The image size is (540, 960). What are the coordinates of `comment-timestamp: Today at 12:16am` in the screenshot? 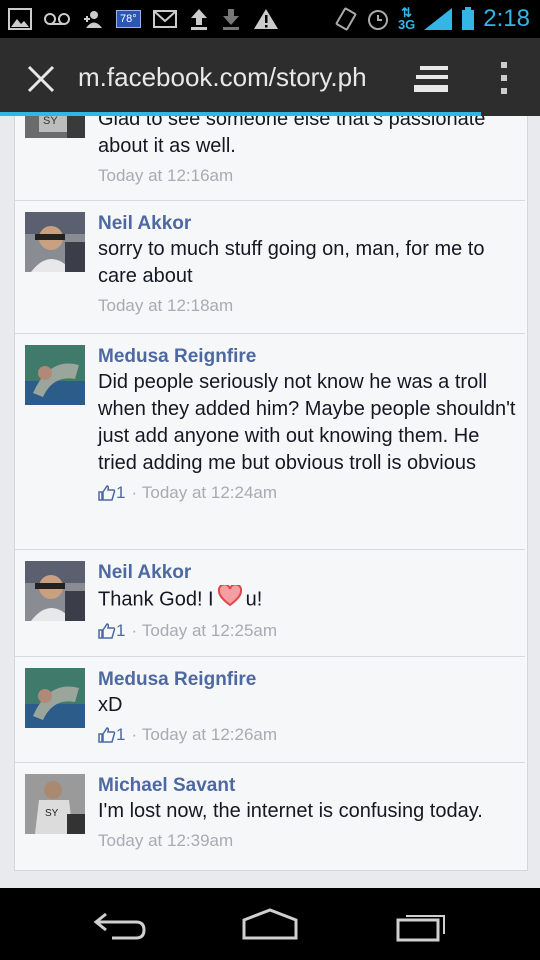 It's located at (165, 176).